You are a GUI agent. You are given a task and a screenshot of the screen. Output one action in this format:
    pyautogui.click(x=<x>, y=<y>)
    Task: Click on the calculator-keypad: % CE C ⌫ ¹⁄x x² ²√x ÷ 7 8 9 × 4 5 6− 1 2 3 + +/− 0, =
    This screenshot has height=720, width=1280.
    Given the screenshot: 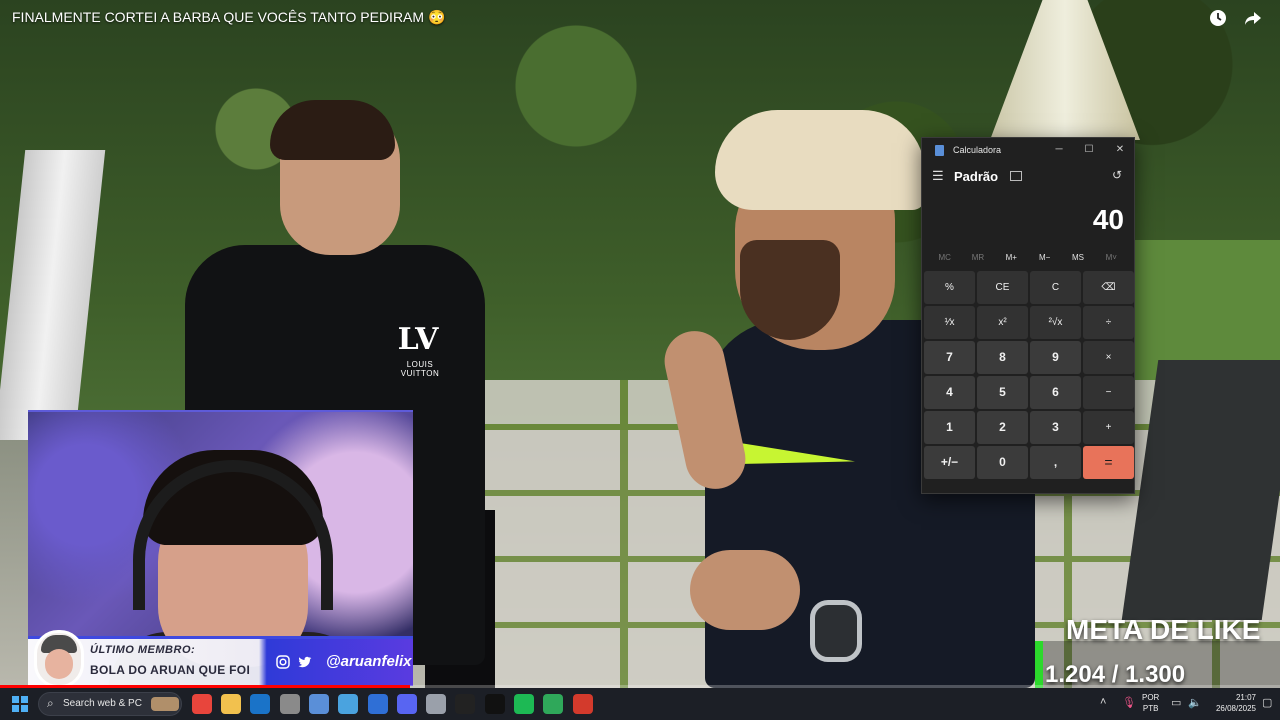 What is the action you would take?
    pyautogui.click(x=1028, y=373)
    